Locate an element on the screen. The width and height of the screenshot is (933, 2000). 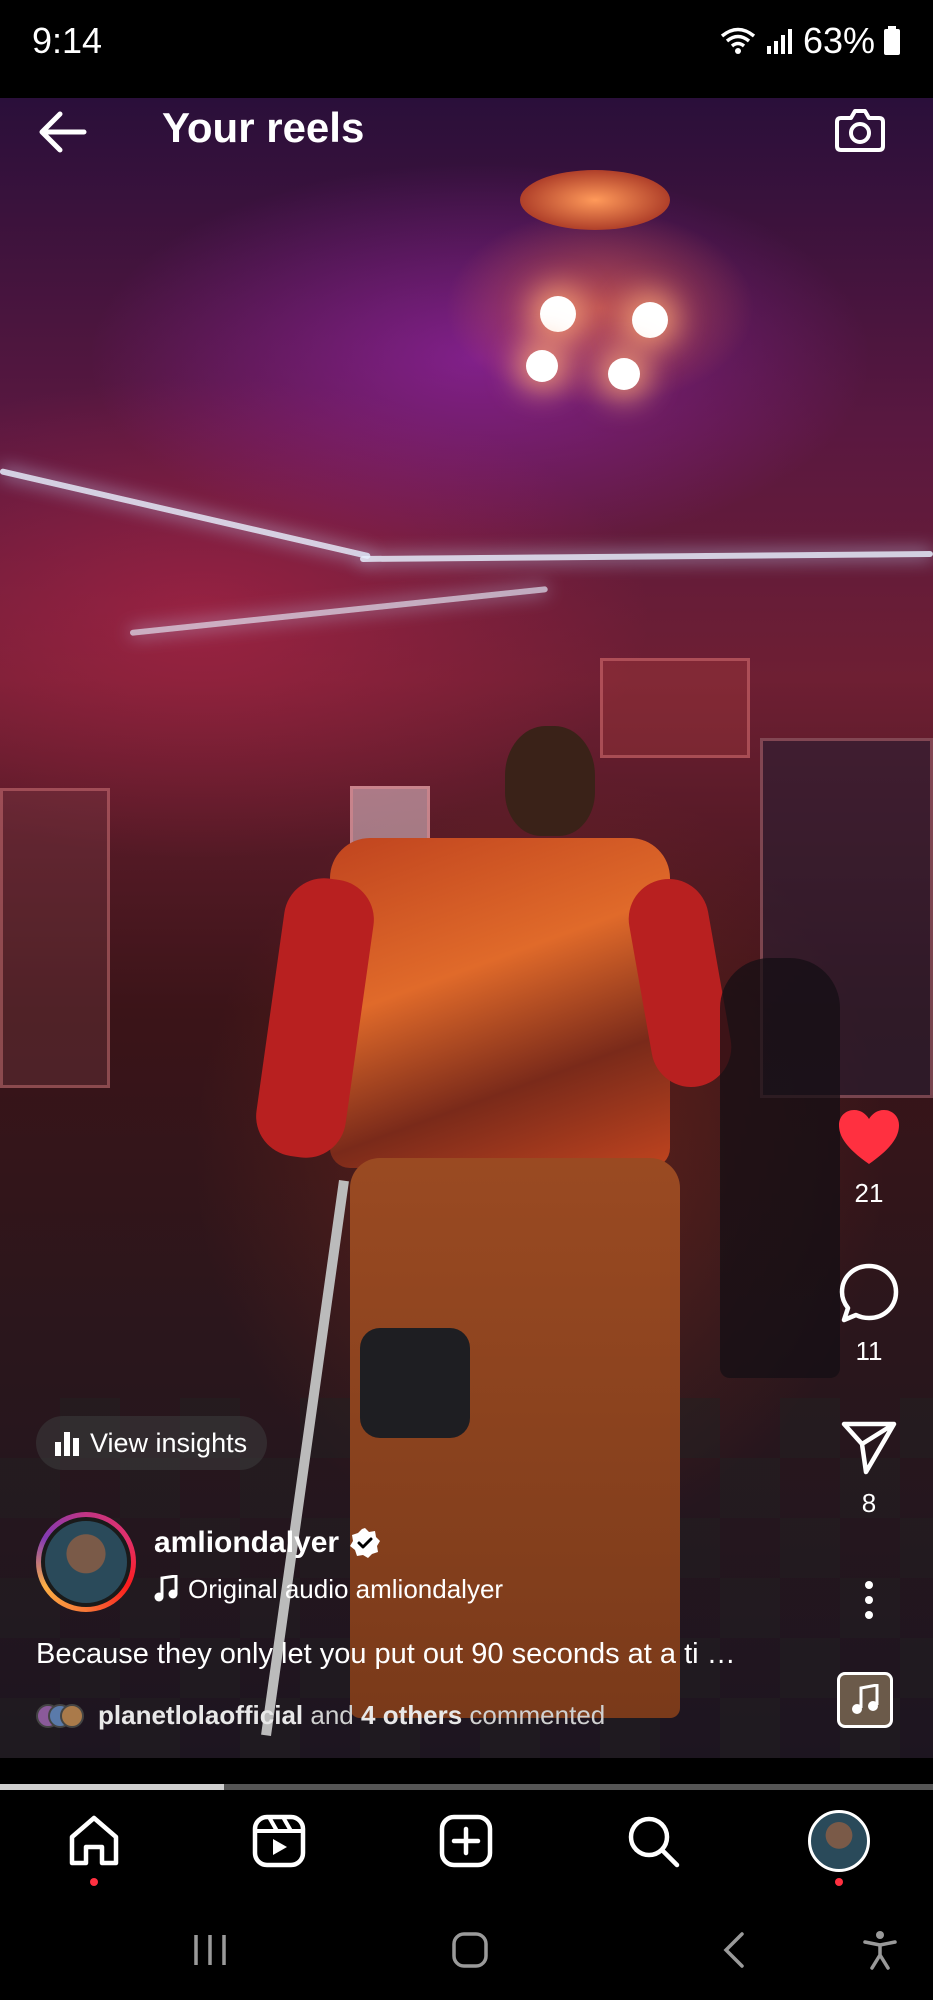
view-insights-label: View insights is located at coordinates (169, 1442).